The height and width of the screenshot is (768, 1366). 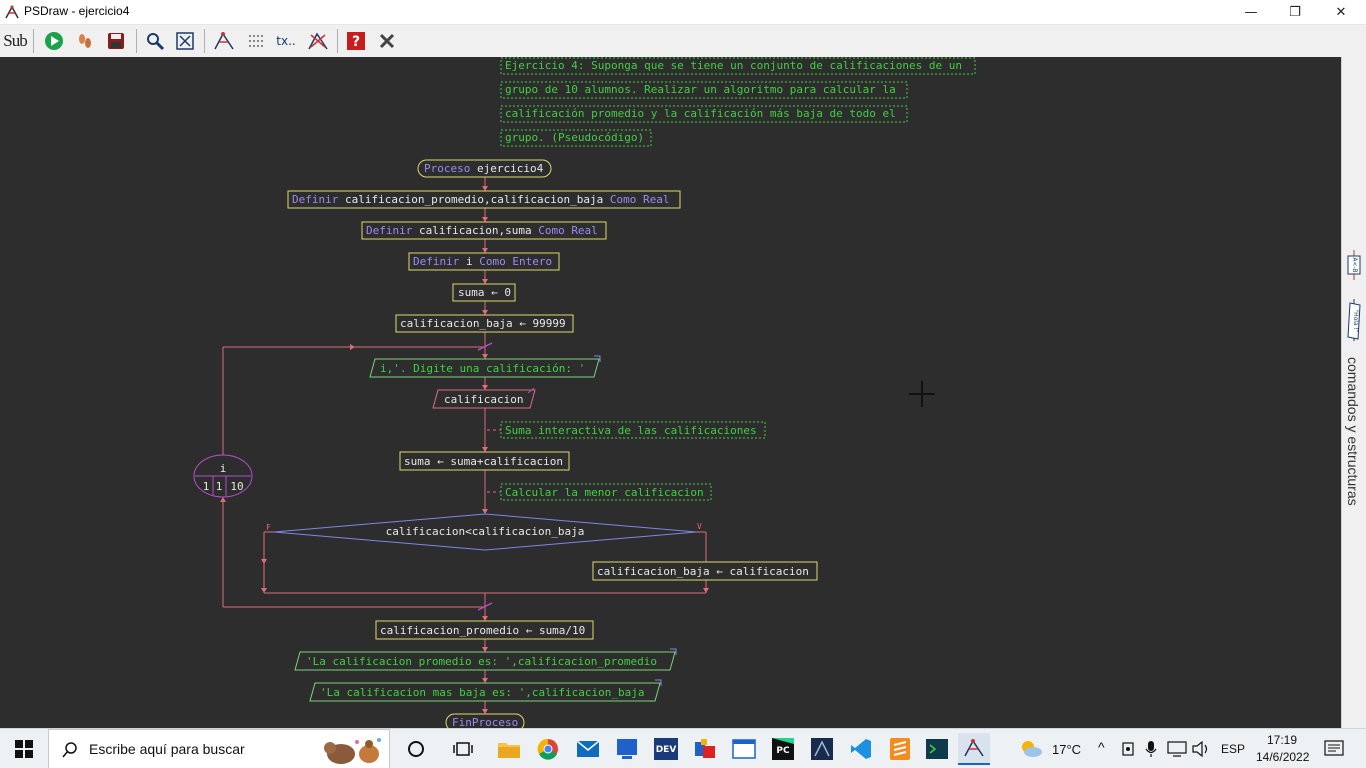 I want to click on svg-text: Proceso ejercicio4, so click(x=484, y=168).